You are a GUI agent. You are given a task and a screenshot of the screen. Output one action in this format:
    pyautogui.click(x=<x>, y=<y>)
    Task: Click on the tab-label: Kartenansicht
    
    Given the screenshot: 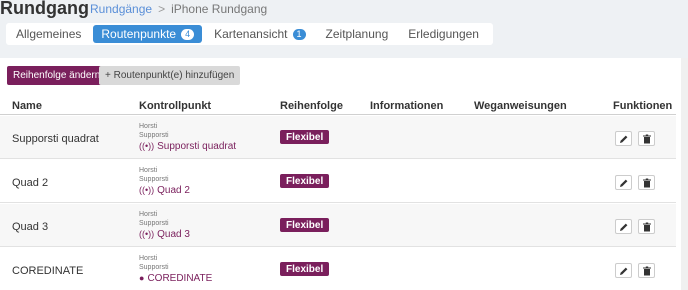 What is the action you would take?
    pyautogui.click(x=251, y=34)
    